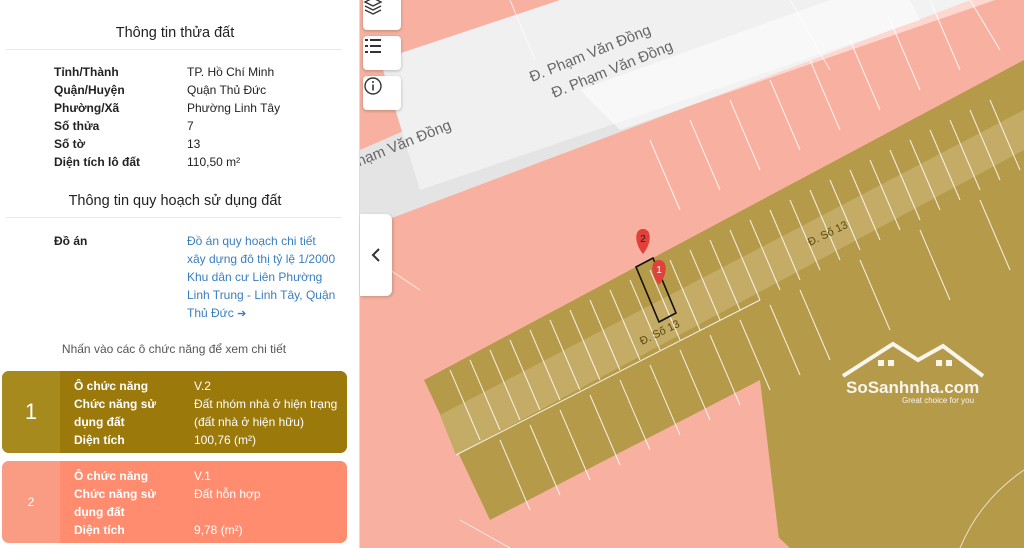  I want to click on info-icon, so click(373, 86).